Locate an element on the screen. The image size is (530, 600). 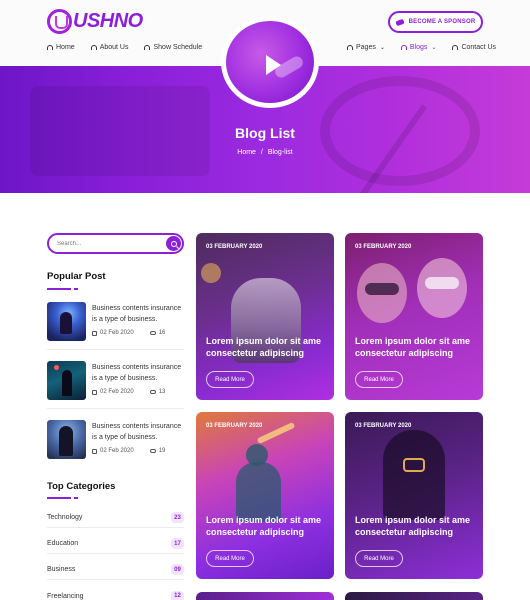
nav-item-show-schedule: Show Schedule is located at coordinates (173, 47).